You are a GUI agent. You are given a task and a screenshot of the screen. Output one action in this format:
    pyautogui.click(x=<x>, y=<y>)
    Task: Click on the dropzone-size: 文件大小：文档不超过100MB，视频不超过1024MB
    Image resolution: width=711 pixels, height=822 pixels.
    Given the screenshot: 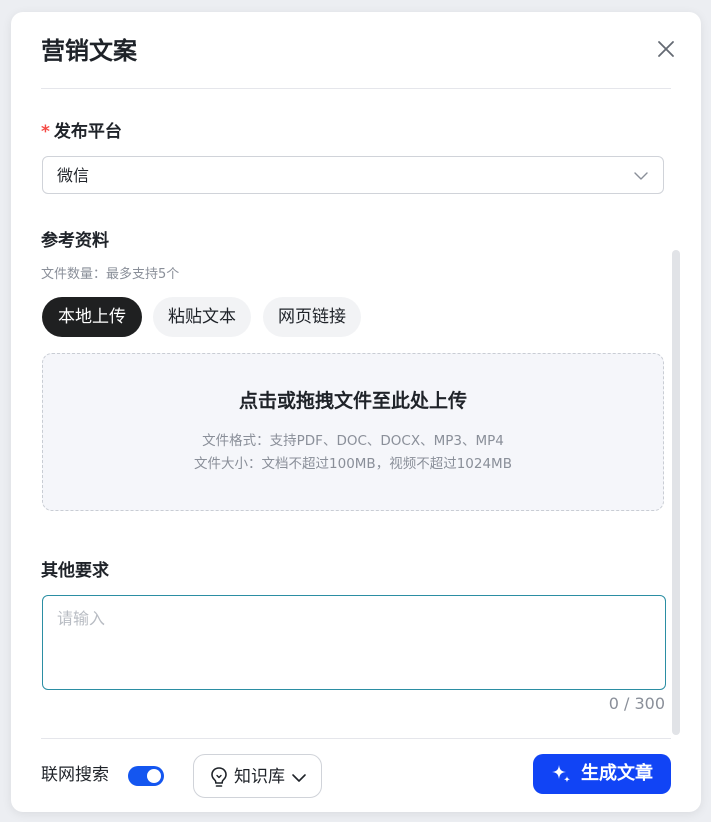 What is the action you would take?
    pyautogui.click(x=353, y=464)
    